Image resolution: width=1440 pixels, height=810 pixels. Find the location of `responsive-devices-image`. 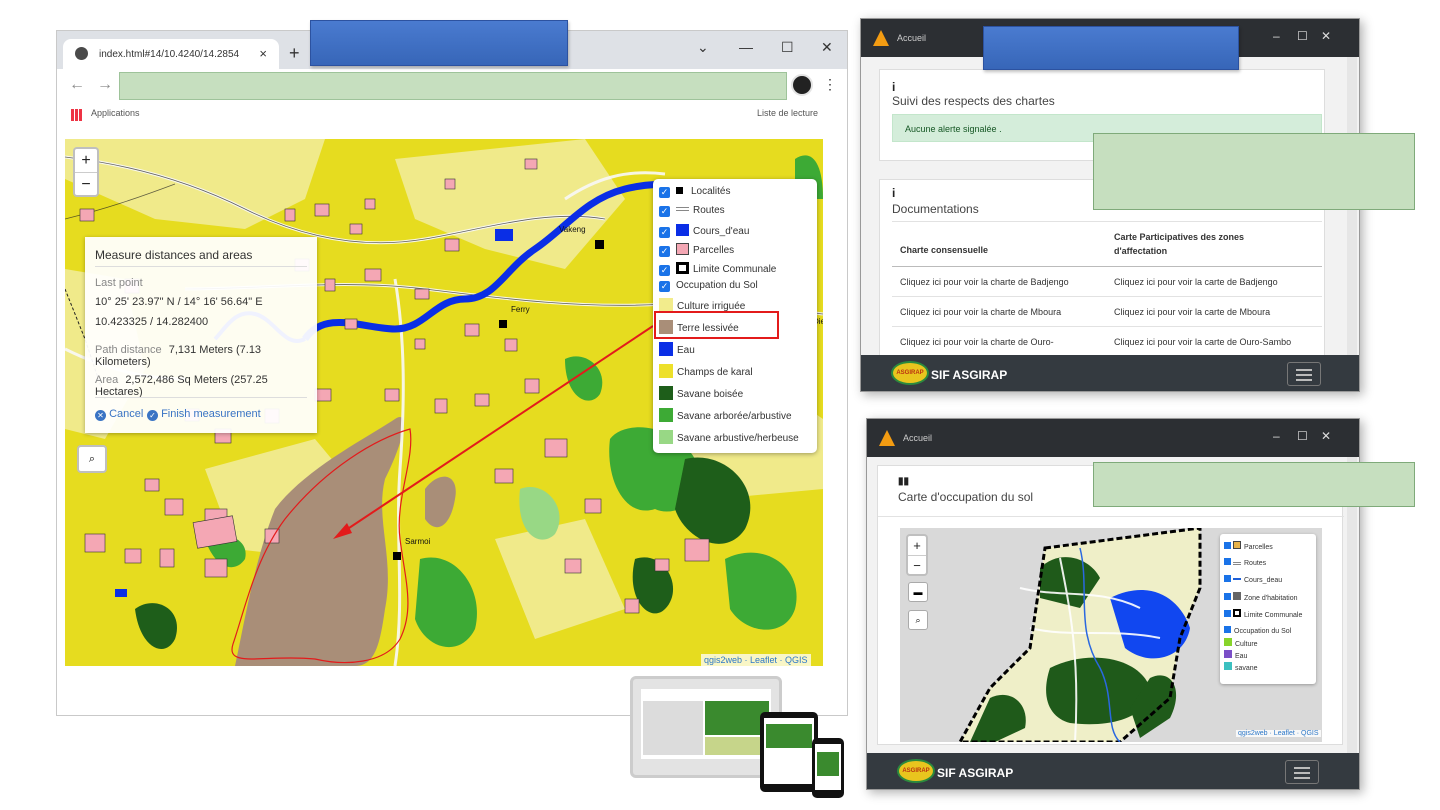

responsive-devices-image is located at coordinates (738, 737).